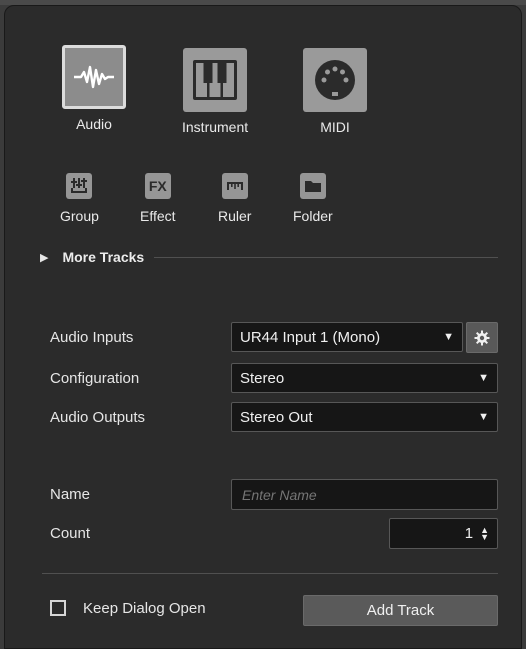 This screenshot has height=649, width=526. Describe the element at coordinates (443, 533) in the screenshot. I see `count-stepper: 1 ▲ ▼` at that location.